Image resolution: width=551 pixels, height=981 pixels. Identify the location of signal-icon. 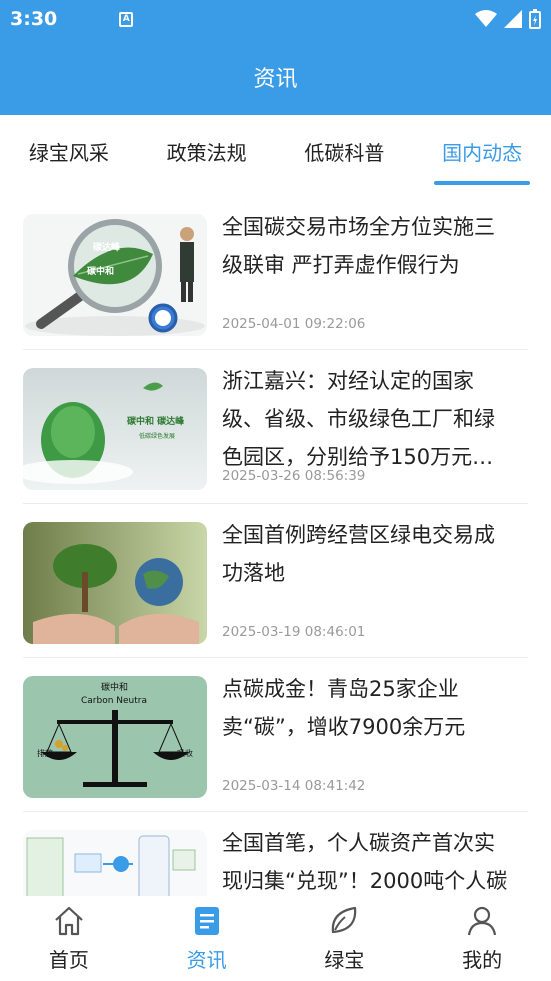
(513, 19).